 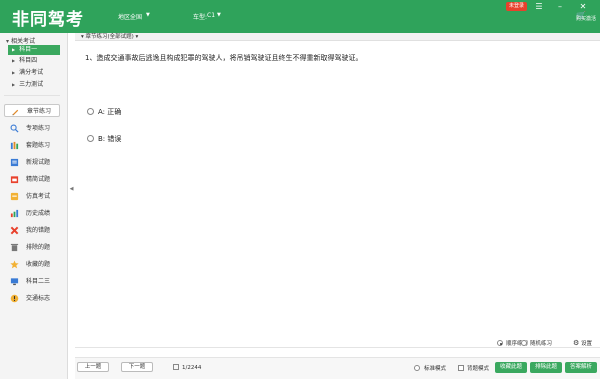 I want to click on tree-item-subject1: ▶ 科目一, so click(x=34, y=50).